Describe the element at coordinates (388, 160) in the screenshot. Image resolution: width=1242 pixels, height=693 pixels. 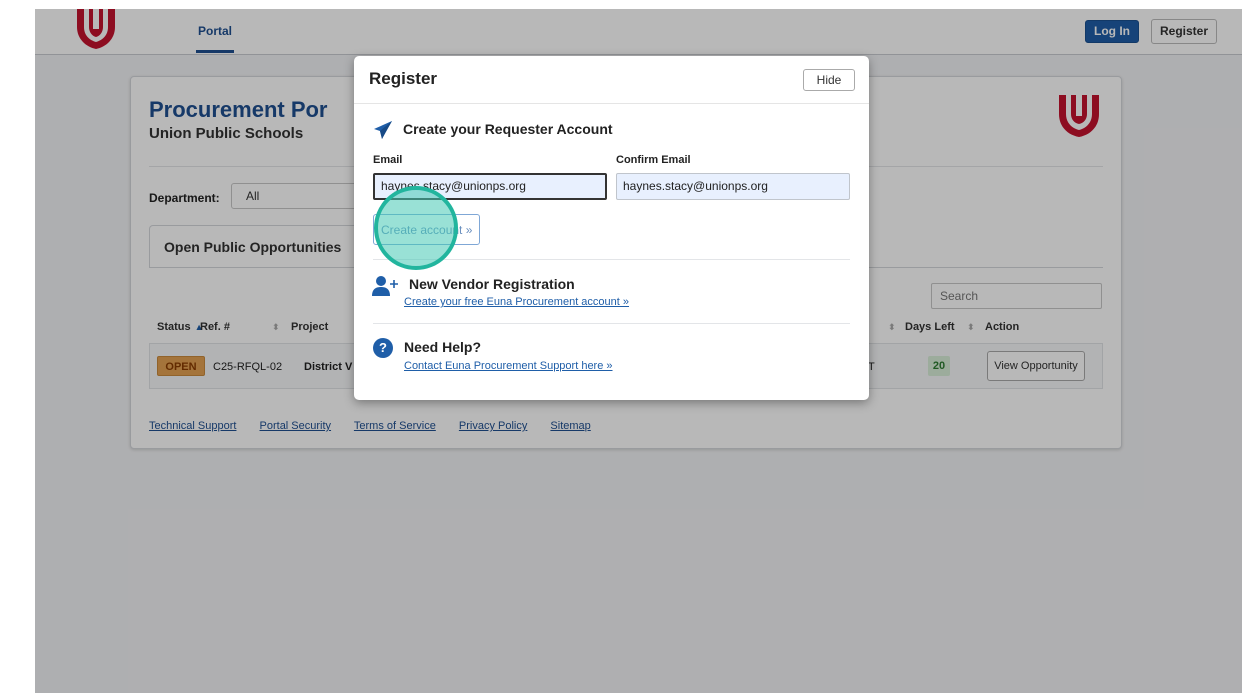
I see `email-label: Email` at that location.